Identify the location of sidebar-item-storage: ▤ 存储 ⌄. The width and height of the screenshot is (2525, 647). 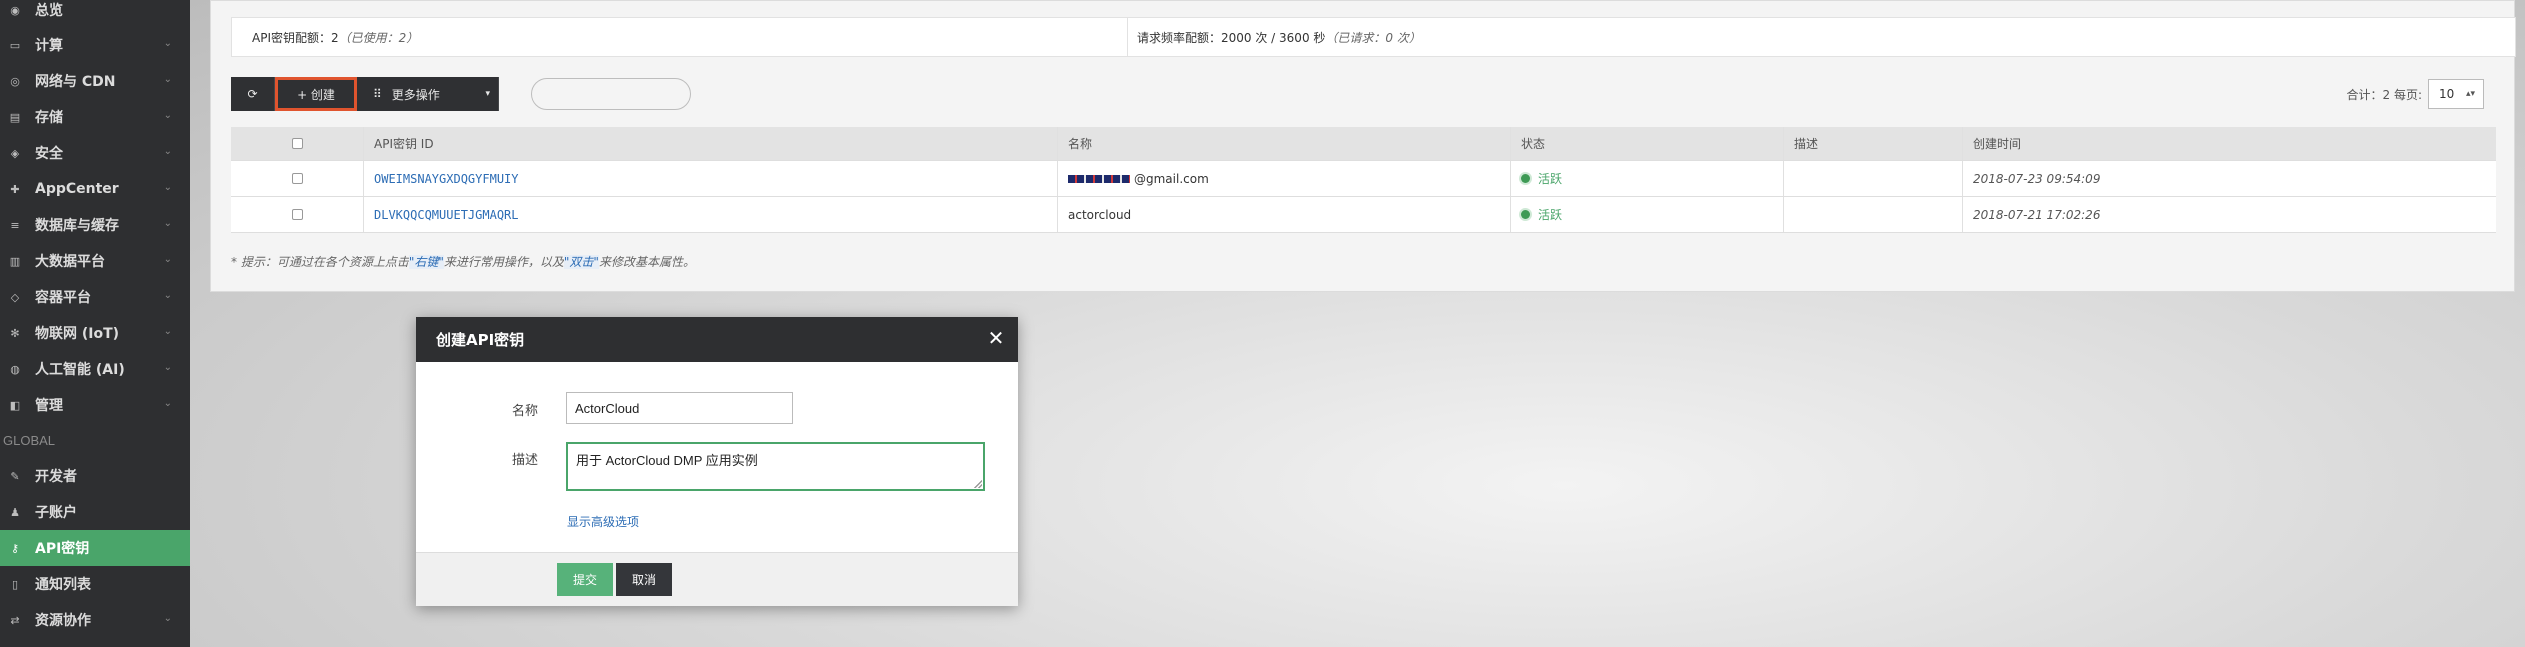
(95, 117).